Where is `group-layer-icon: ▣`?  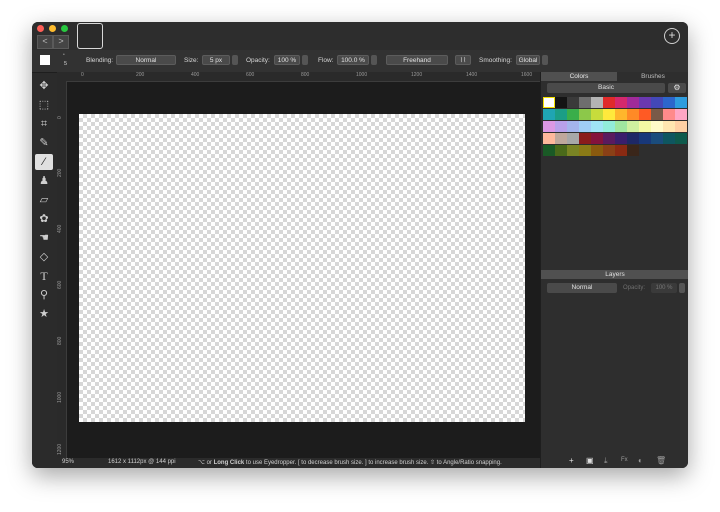 group-layer-icon: ▣ is located at coordinates (590, 460).